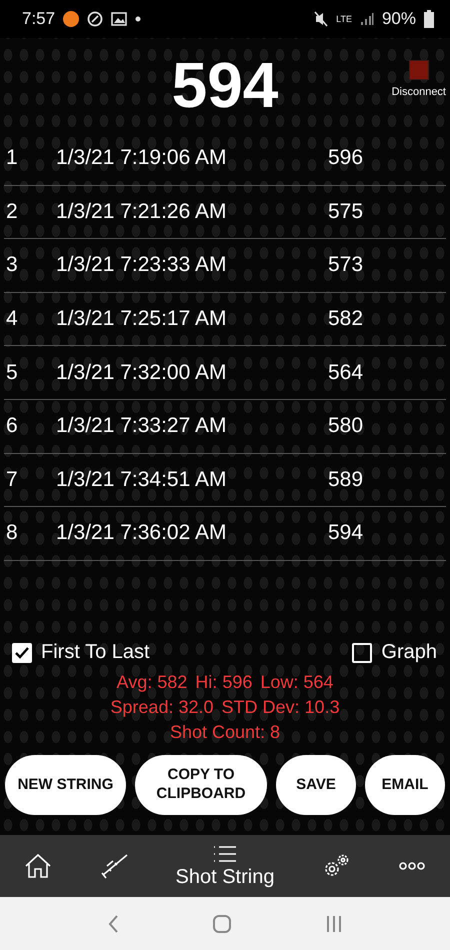 The width and height of the screenshot is (450, 950). Describe the element at coordinates (225, 732) in the screenshot. I see `stat-text: Shot Count: 8` at that location.